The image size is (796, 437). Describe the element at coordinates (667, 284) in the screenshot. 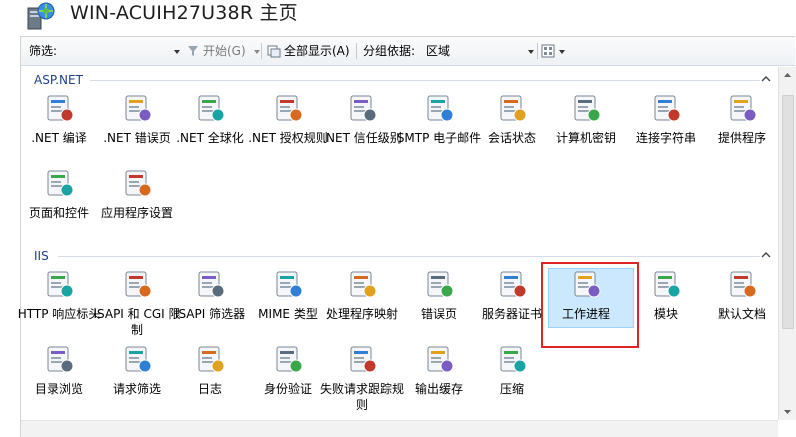

I see `modules-icon` at that location.